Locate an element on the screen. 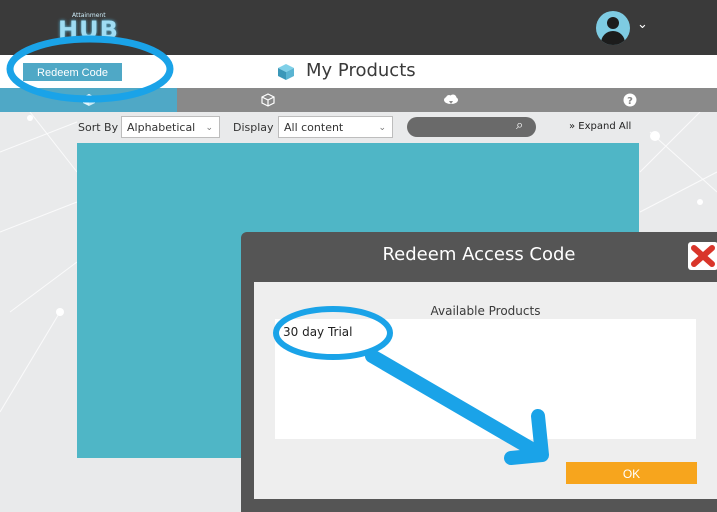 Image resolution: width=717 pixels, height=512 pixels. close-button is located at coordinates (702, 256).